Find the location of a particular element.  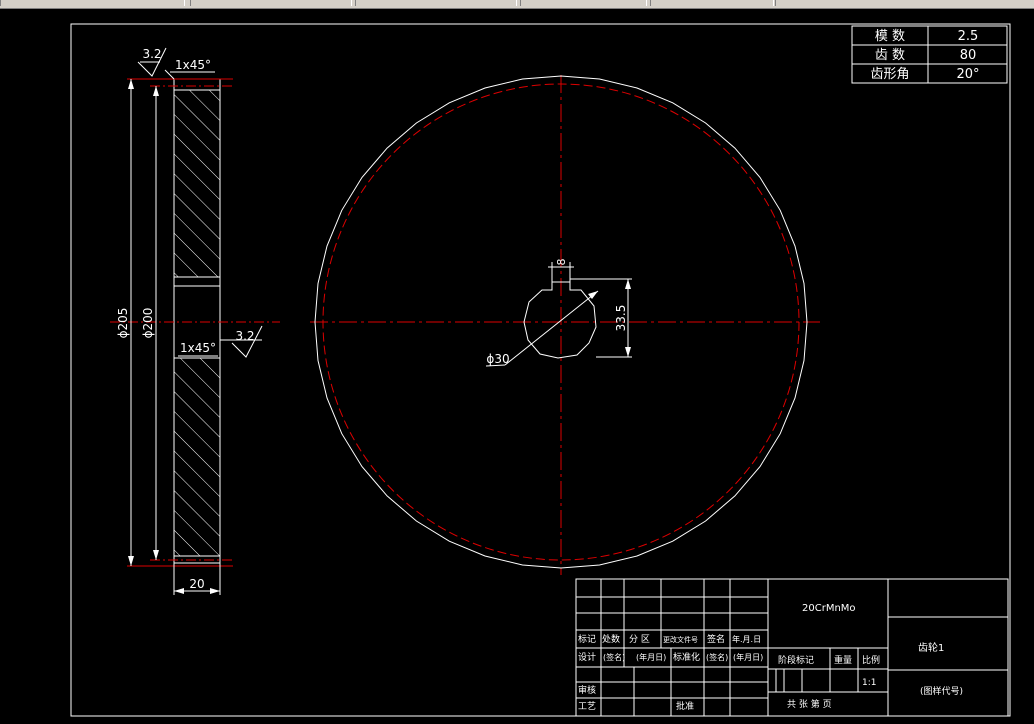

lower-hatched-section is located at coordinates (197, 457).